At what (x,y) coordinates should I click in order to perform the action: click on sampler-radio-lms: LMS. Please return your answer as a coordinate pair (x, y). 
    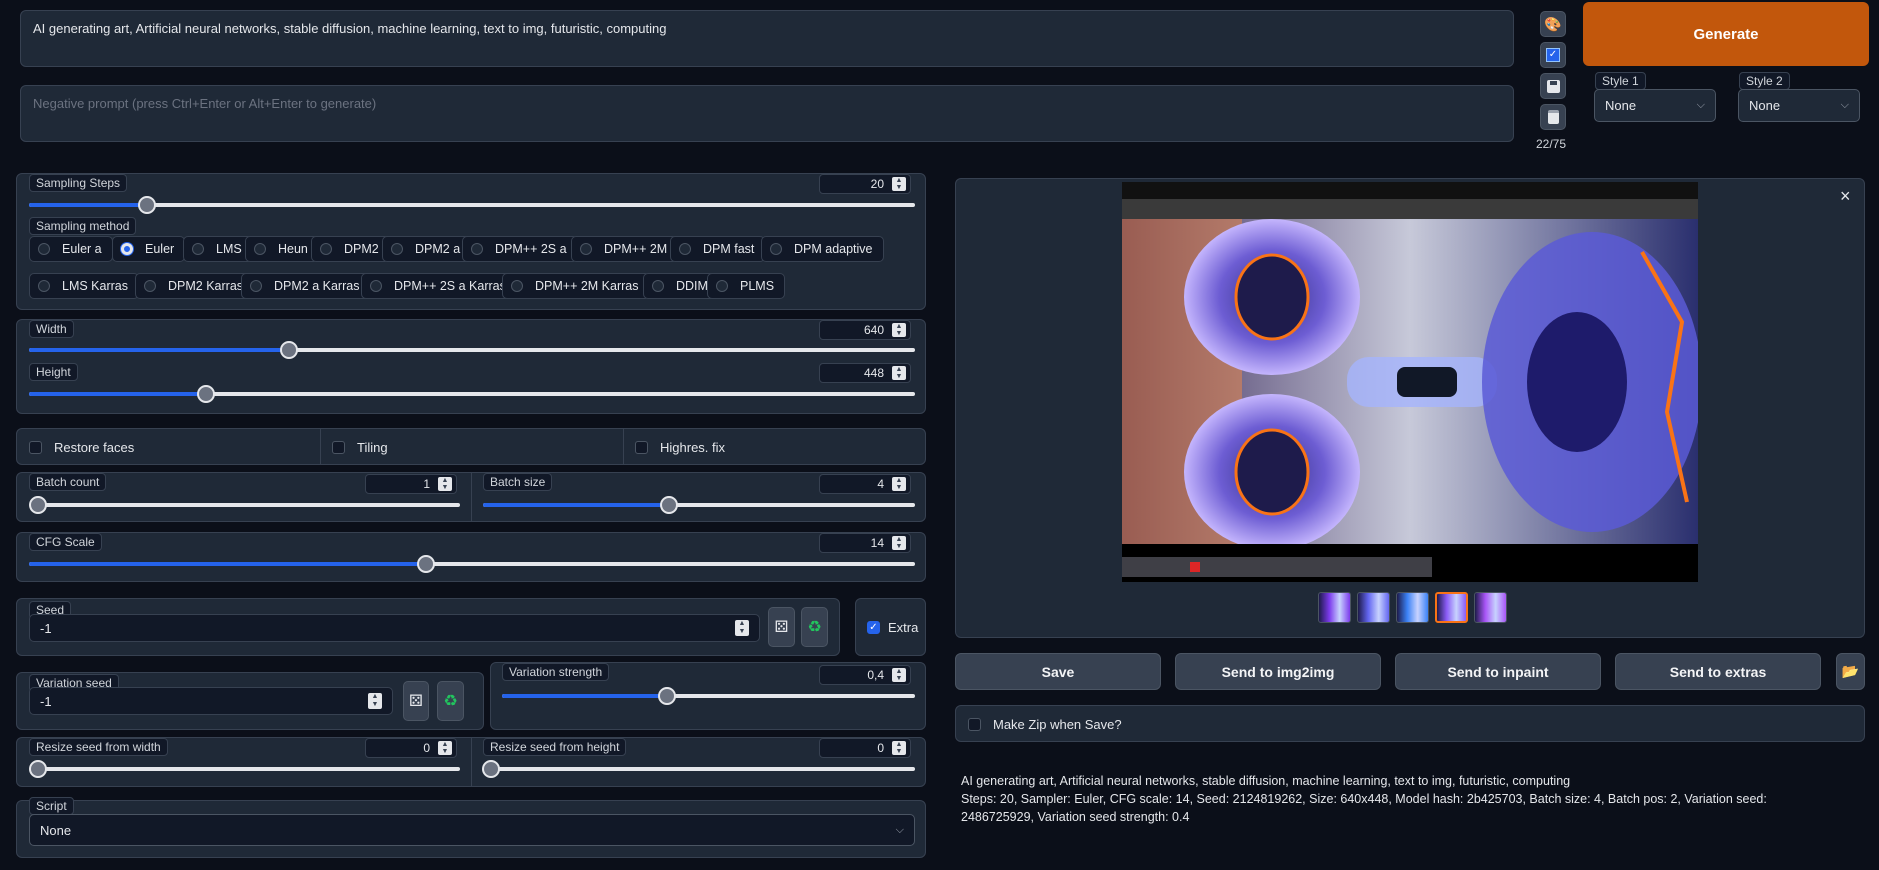
    Looking at the image, I should click on (218, 249).